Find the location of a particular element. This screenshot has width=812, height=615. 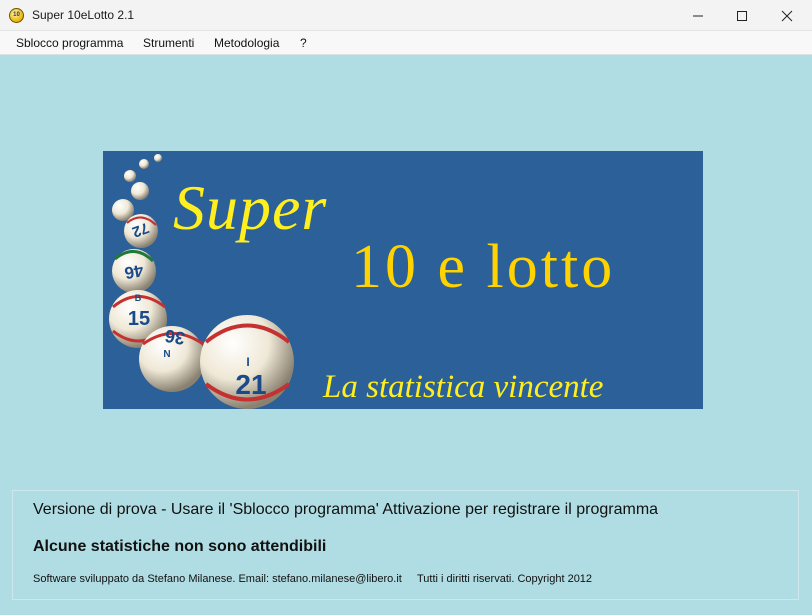

banner-tagline: La statistica vincente is located at coordinates (463, 387).